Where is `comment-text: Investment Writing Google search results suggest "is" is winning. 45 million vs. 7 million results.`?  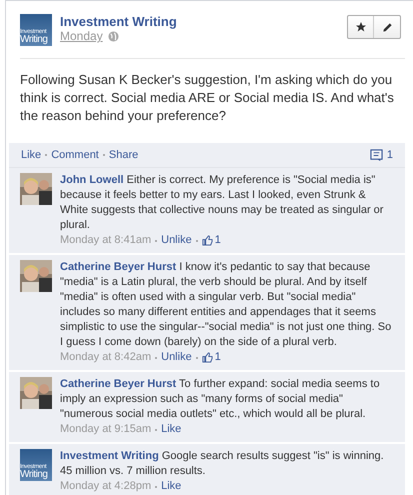 comment-text: Investment Writing Google search results suggest "is" is winning. 45 million vs. 7 million results. is located at coordinates (222, 464).